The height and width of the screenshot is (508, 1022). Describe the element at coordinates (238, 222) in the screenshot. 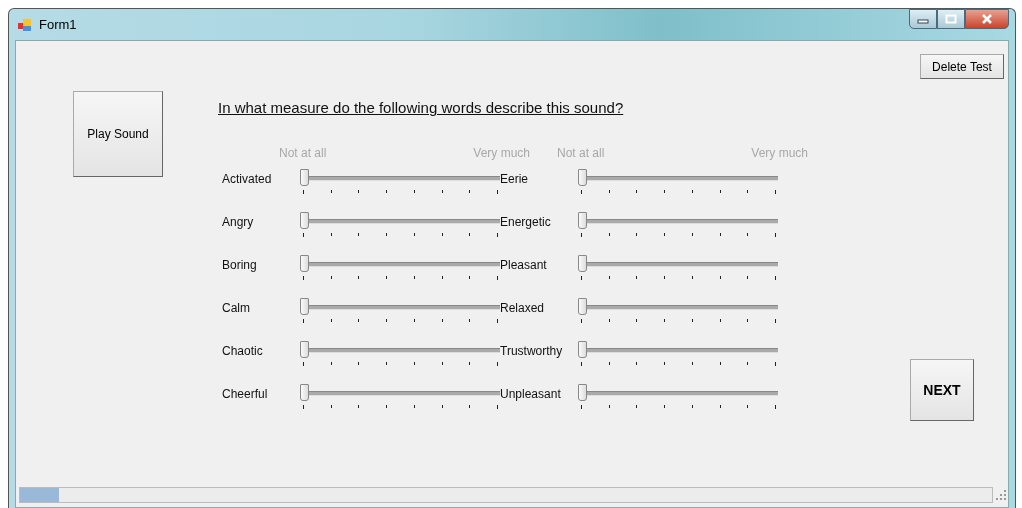

I see `word-label: Angry` at that location.